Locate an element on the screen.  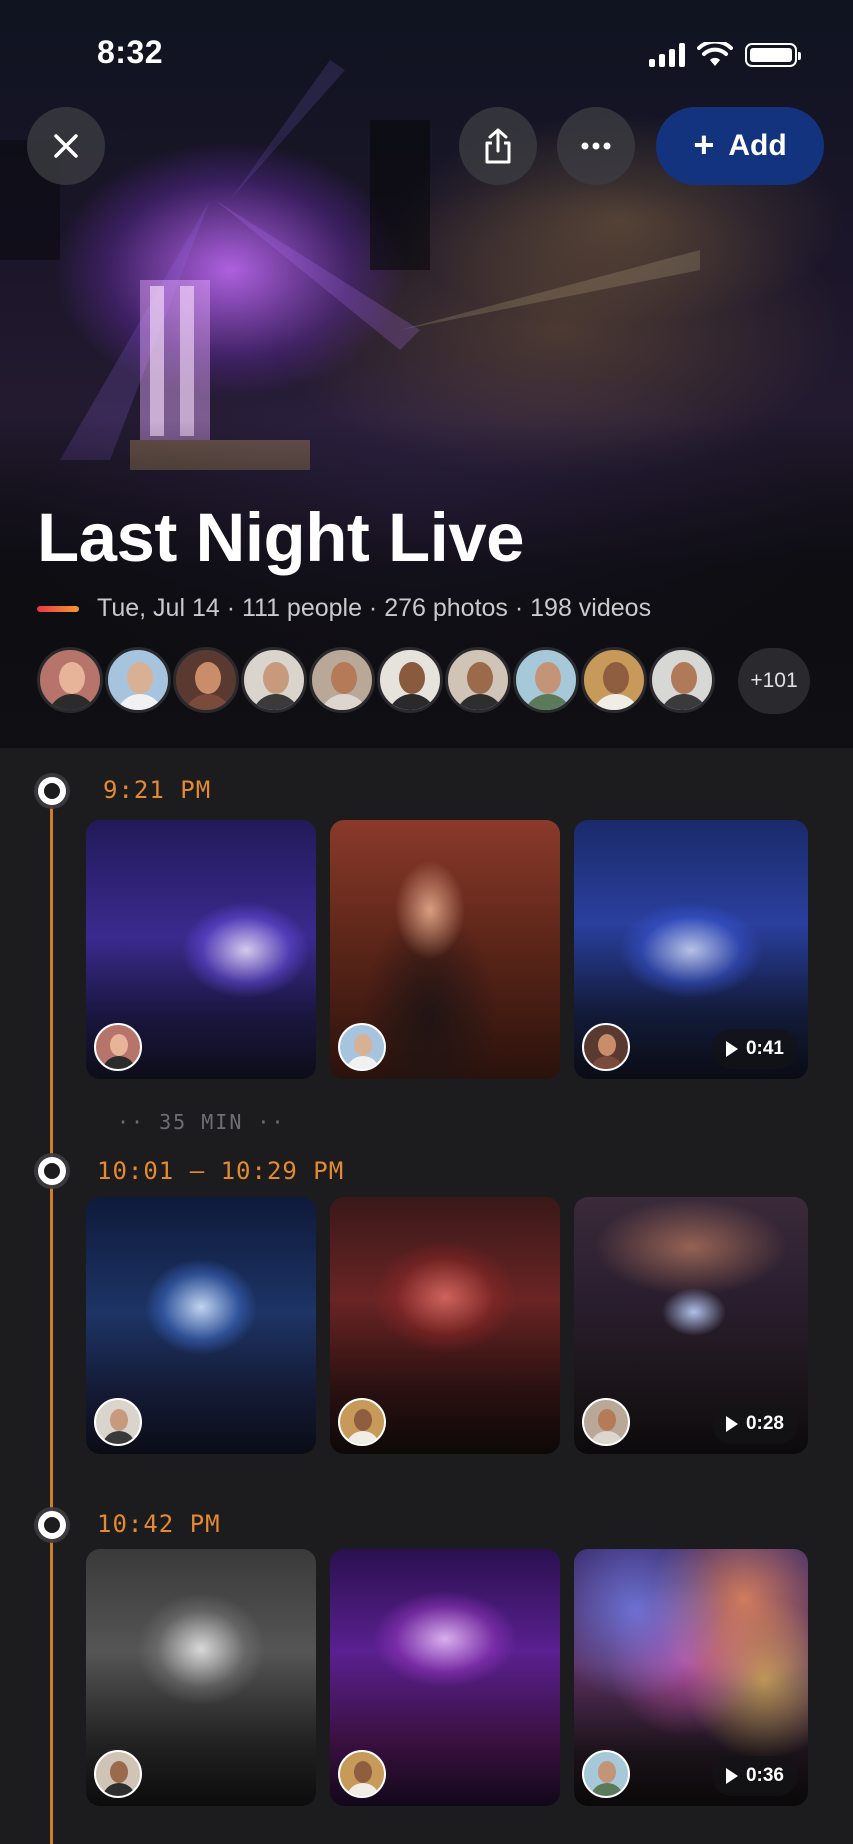
add-button: + Add is located at coordinates (740, 146).